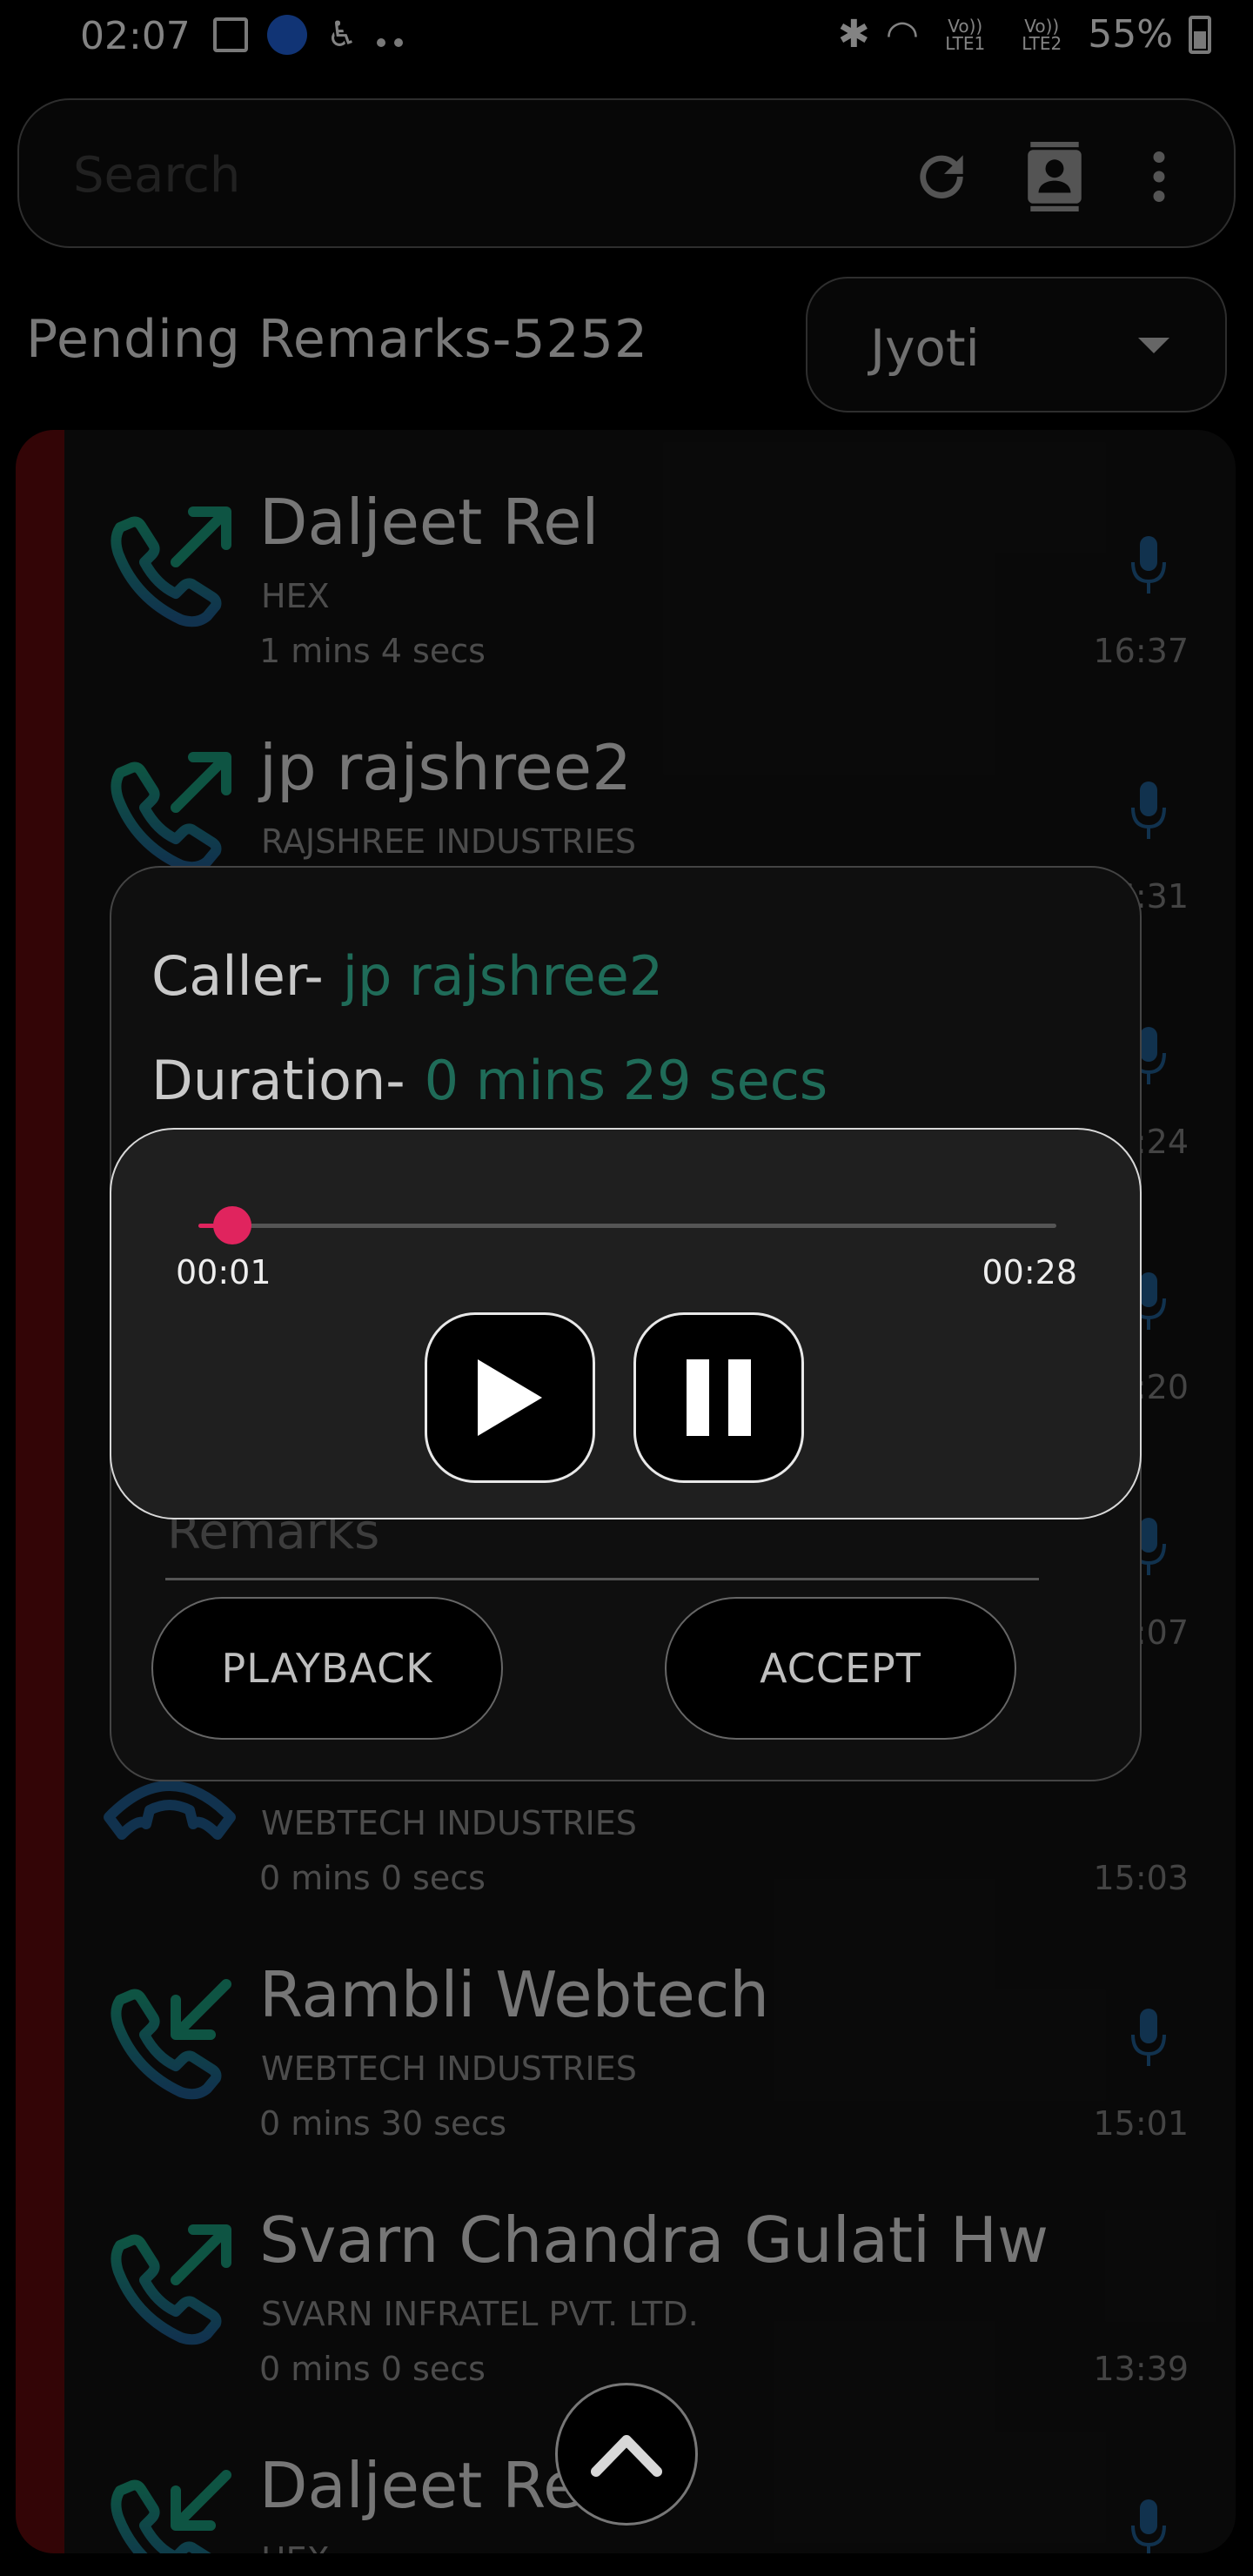  What do you see at coordinates (626, 1323) in the screenshot?
I see `audio-player: 00:01 00:28` at bounding box center [626, 1323].